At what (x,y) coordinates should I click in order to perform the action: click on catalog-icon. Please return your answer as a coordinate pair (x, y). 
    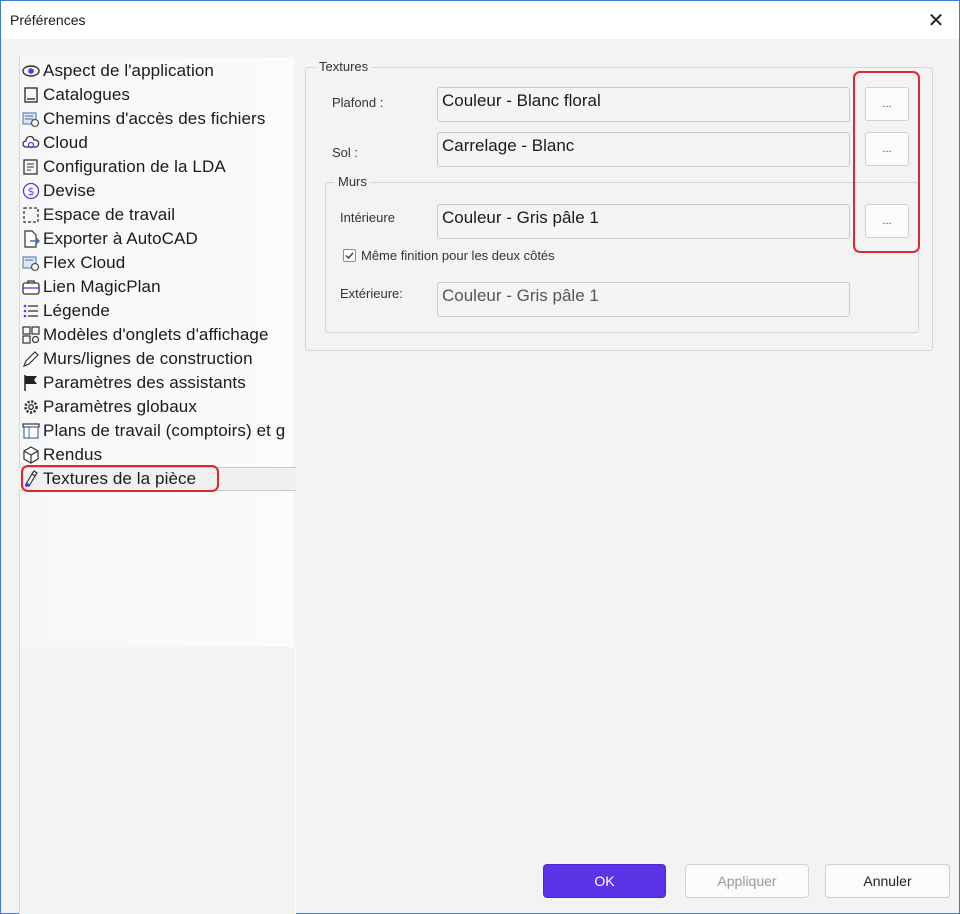
    Looking at the image, I should click on (31, 95).